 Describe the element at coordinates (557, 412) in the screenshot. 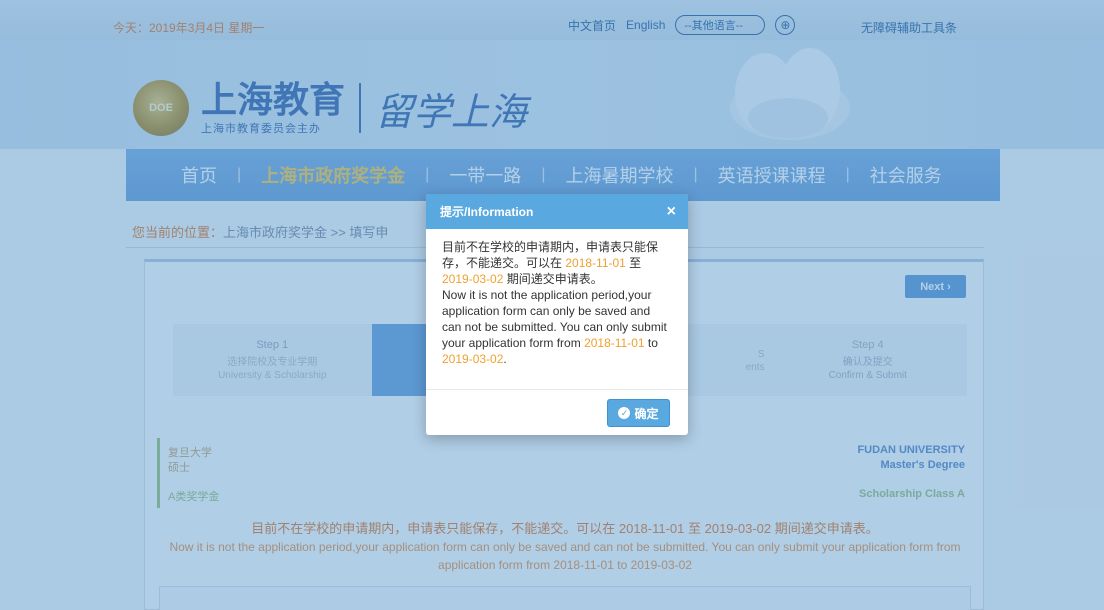

I see `dialog-footer: ✓ 确定` at that location.